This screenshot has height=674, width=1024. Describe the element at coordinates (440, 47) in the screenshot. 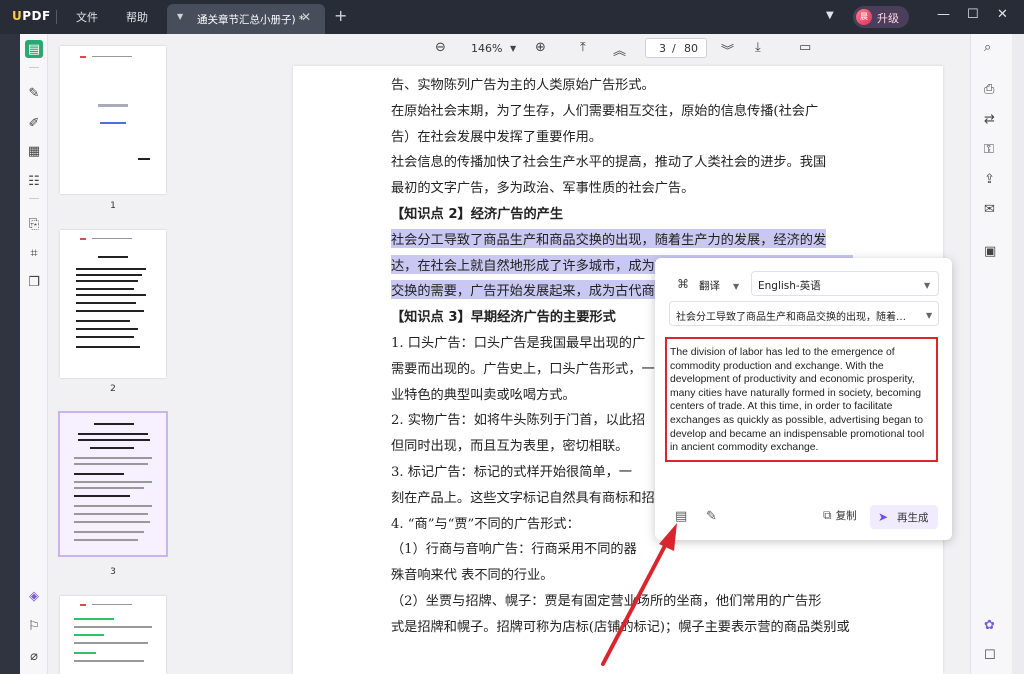

I see `zoom-out-icon: ⊖` at that location.